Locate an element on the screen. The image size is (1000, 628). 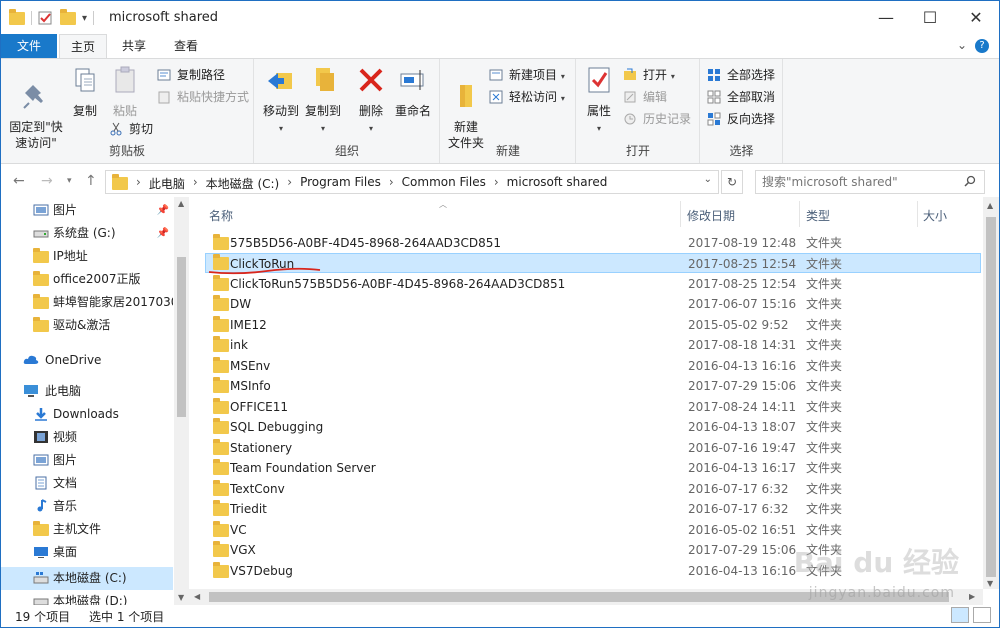
rename-button: 重命名 is located at coordinates (413, 92).